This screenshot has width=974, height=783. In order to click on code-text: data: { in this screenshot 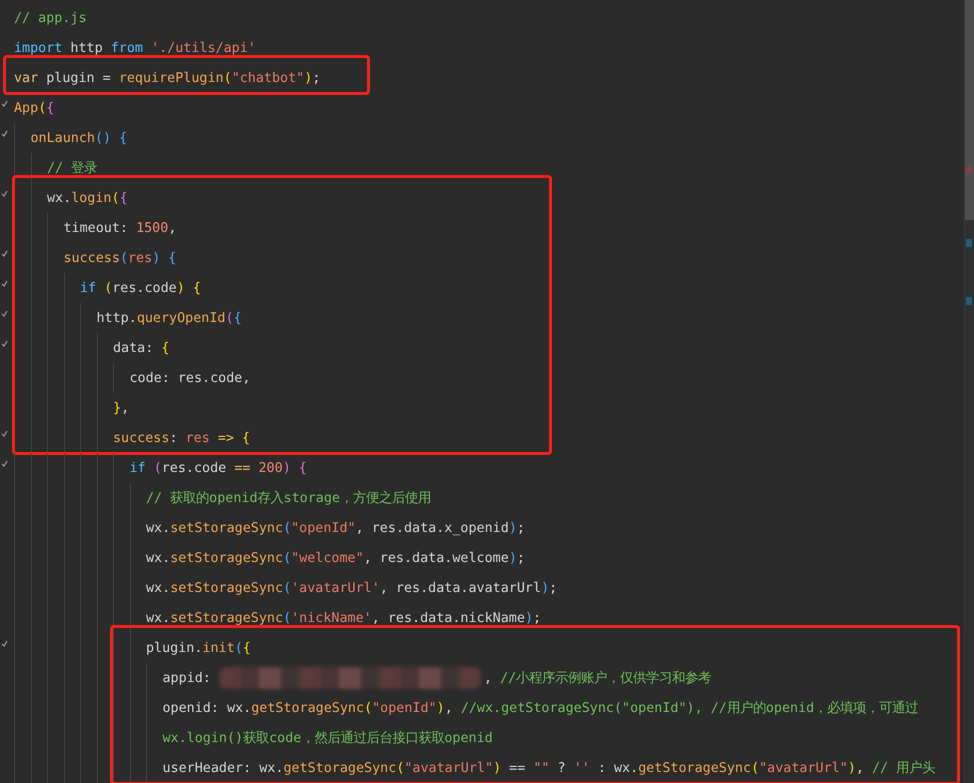, I will do `click(141, 348)`.